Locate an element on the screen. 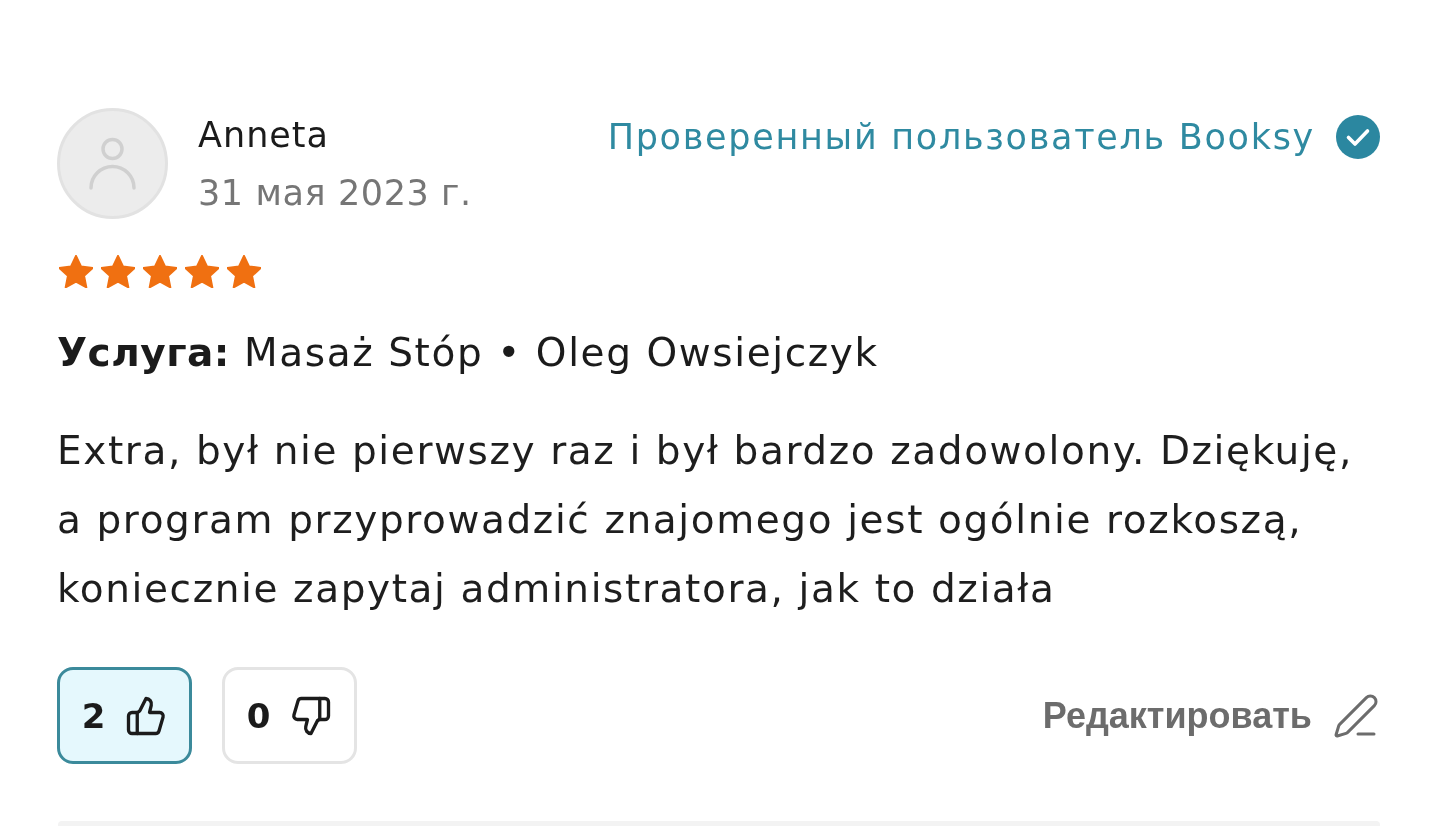 The height and width of the screenshot is (827, 1440). edit-button: Редактировать is located at coordinates (1211, 715).